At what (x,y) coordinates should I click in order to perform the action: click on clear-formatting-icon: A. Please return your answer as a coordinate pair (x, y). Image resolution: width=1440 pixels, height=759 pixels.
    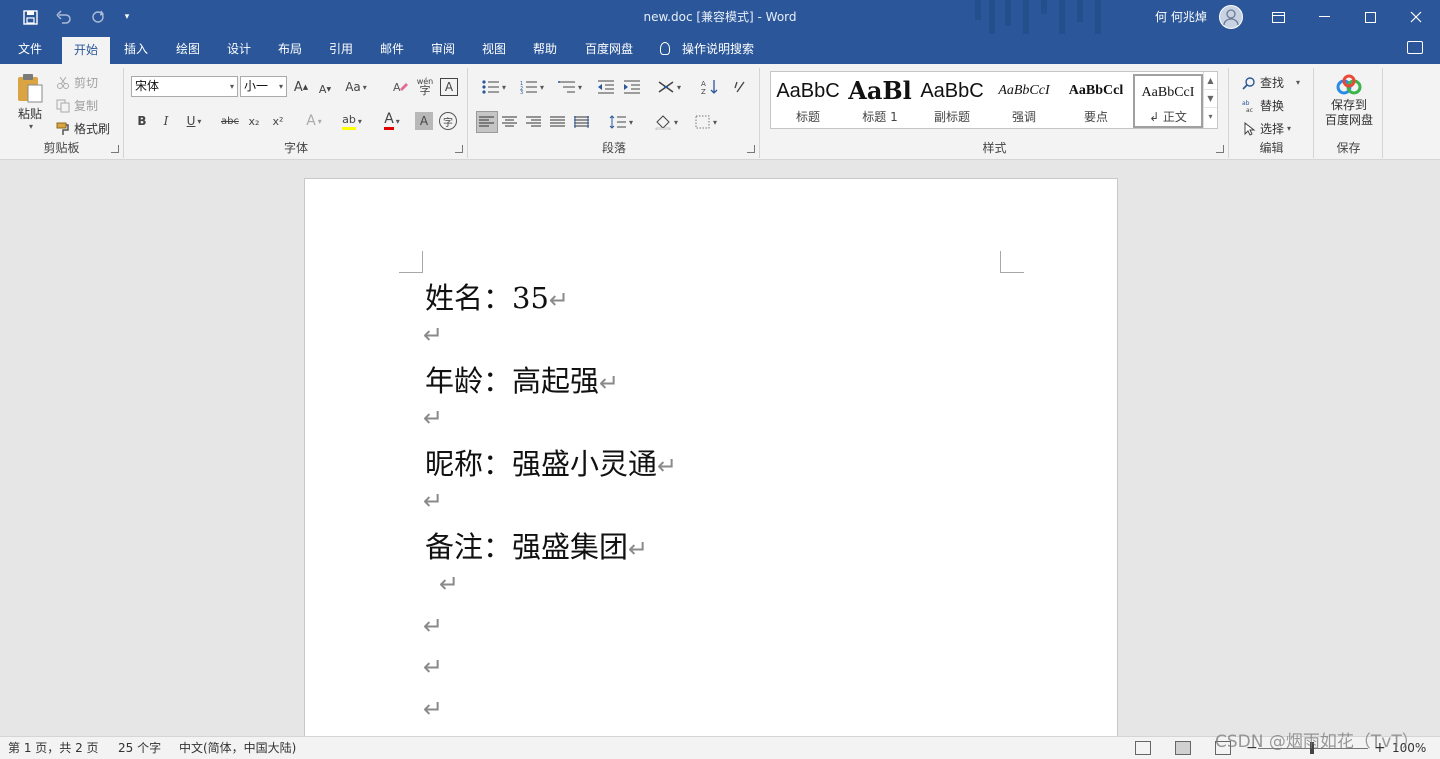
    Looking at the image, I should click on (400, 87).